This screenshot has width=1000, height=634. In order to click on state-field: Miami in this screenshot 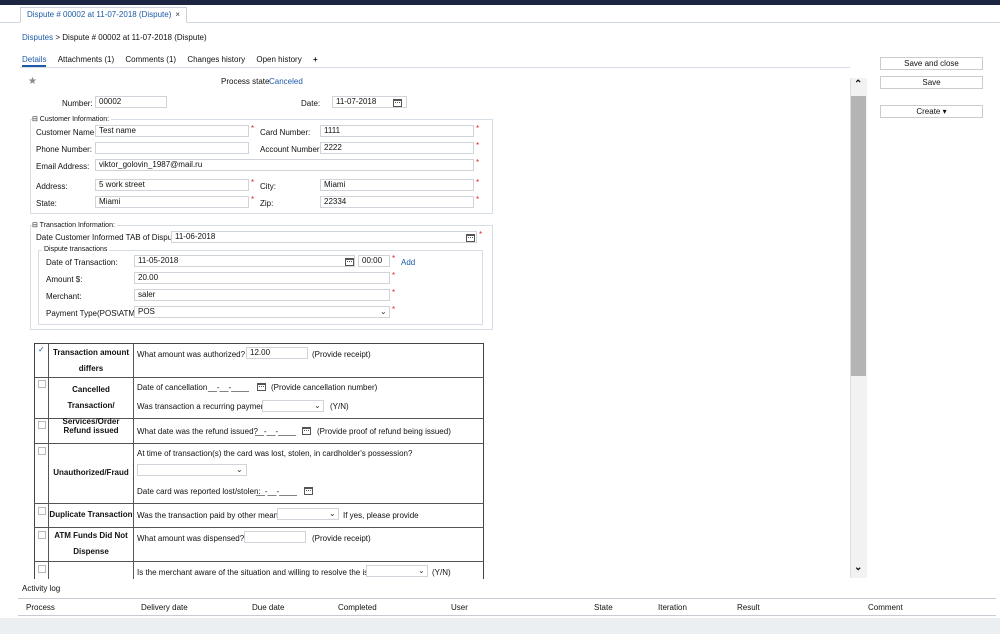, I will do `click(172, 202)`.